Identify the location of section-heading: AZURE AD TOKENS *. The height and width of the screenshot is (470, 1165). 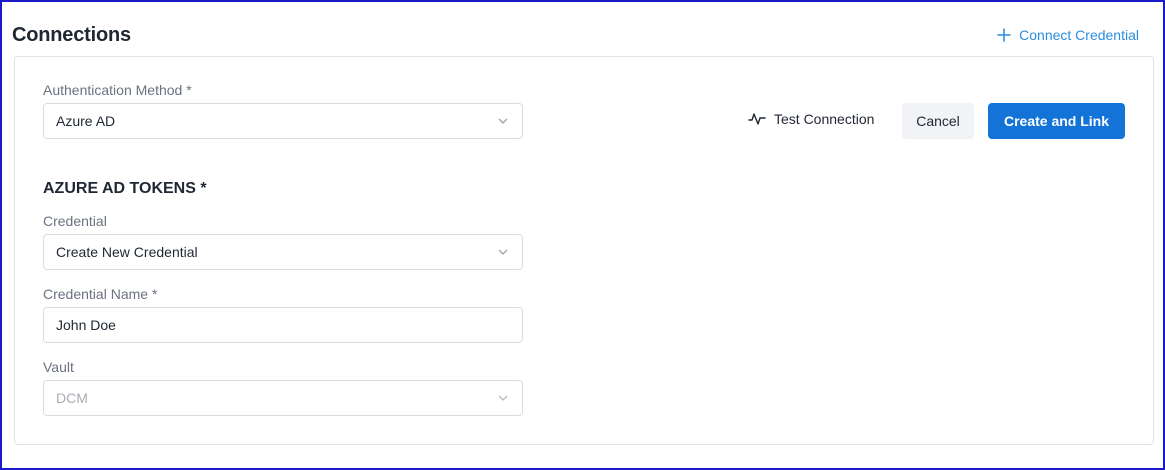
(125, 188).